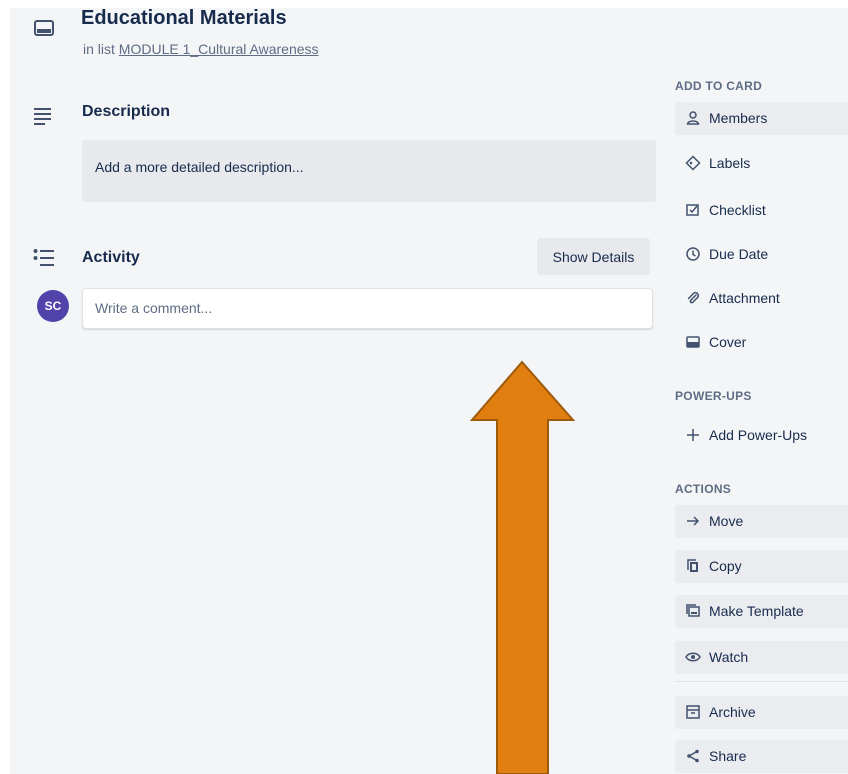  I want to click on members-label: Members, so click(738, 118).